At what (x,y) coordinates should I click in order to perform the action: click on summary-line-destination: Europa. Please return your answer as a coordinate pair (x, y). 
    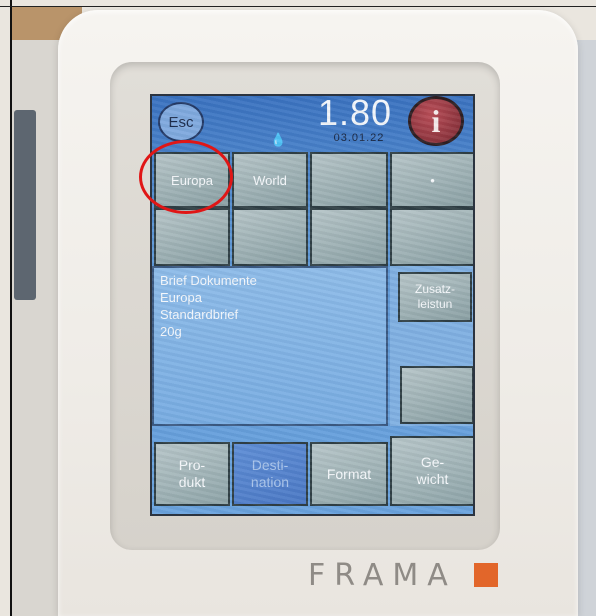
    Looking at the image, I should click on (181, 297).